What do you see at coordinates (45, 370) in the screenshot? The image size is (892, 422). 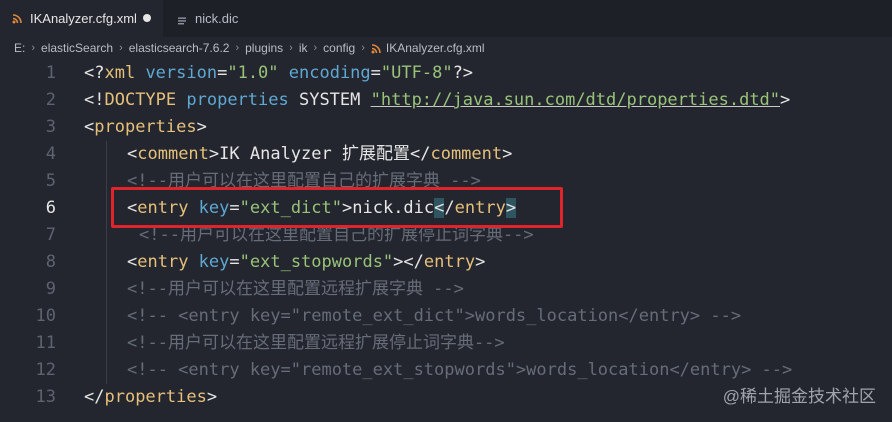 I see `line-number: 12` at bounding box center [45, 370].